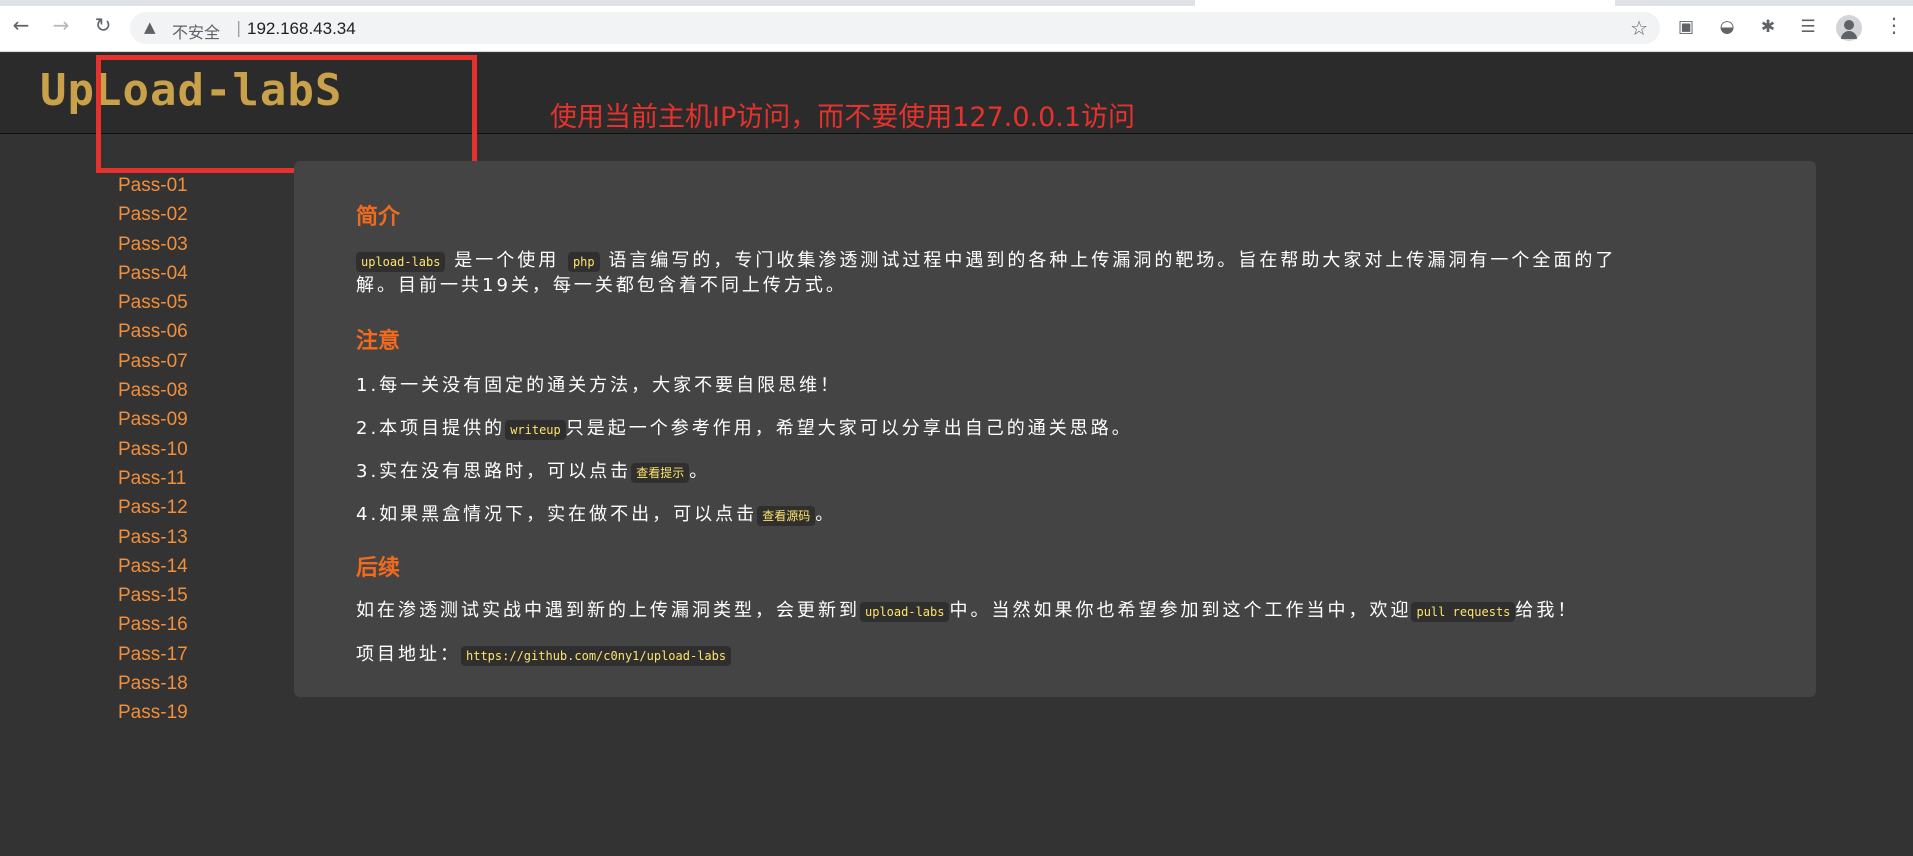 This screenshot has height=856, width=1913. I want to click on sidebar-item-pass-09: Pass-09, so click(178, 419).